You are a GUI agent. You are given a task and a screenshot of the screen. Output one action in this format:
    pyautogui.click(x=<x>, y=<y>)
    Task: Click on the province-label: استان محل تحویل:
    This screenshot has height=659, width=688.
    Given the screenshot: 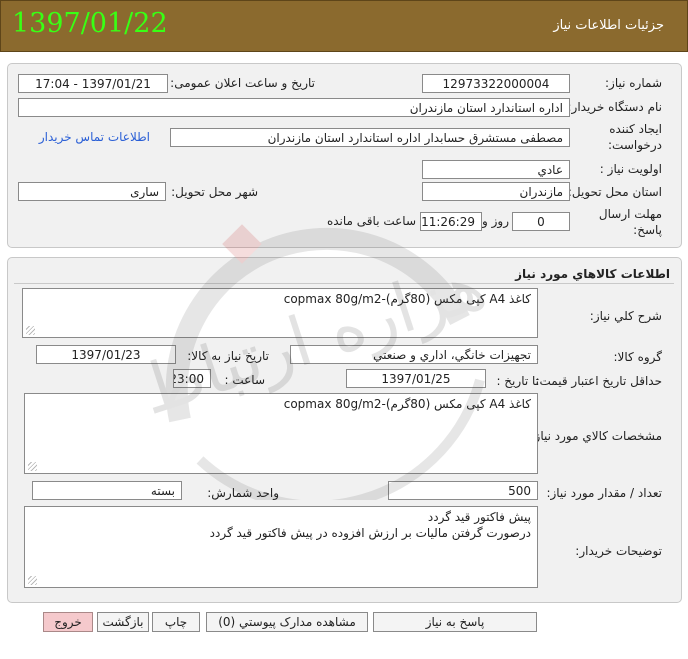 What is the action you would take?
    pyautogui.click(x=614, y=192)
    